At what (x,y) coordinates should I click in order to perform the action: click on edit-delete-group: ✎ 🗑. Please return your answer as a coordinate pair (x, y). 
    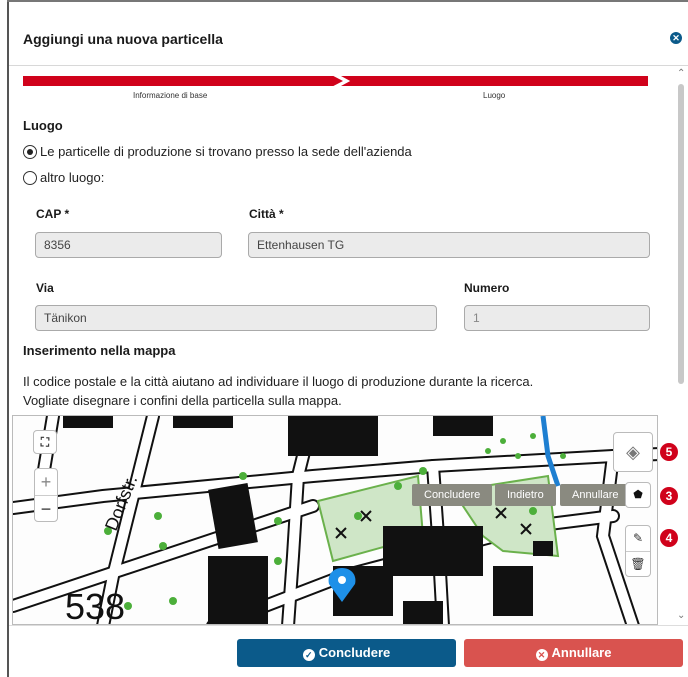
    Looking at the image, I should click on (638, 551).